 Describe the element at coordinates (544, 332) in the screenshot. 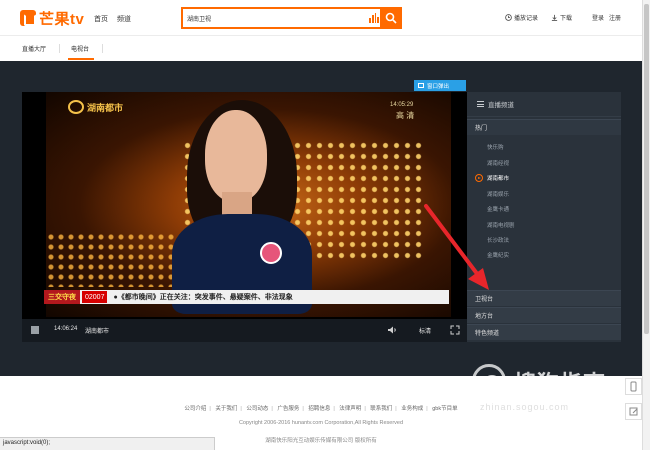

I see `category-featured: 特色频道` at that location.